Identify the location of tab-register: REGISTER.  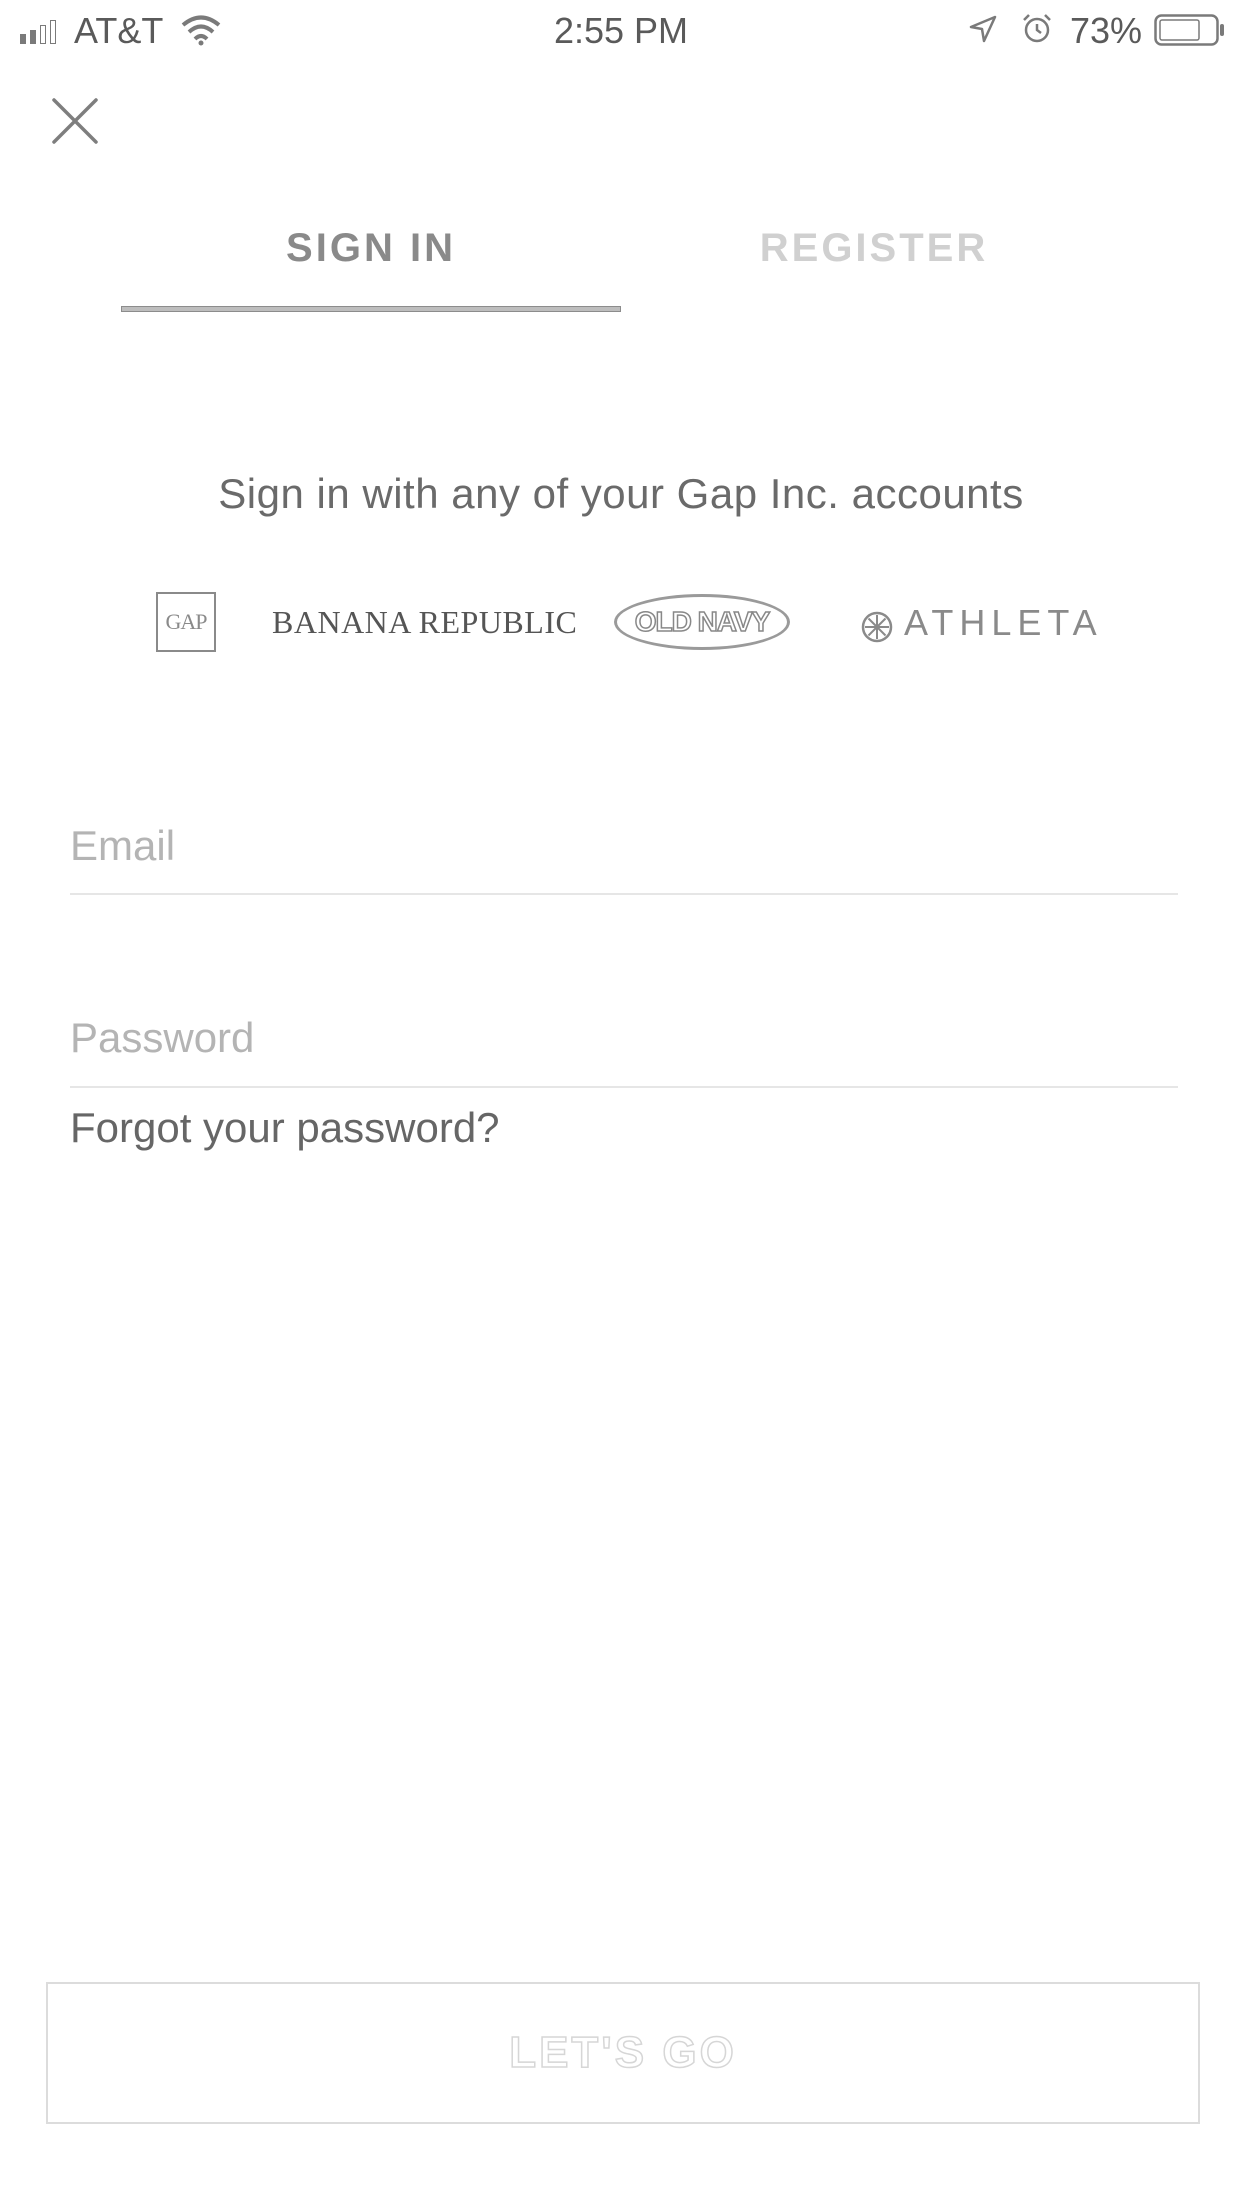
(874, 248).